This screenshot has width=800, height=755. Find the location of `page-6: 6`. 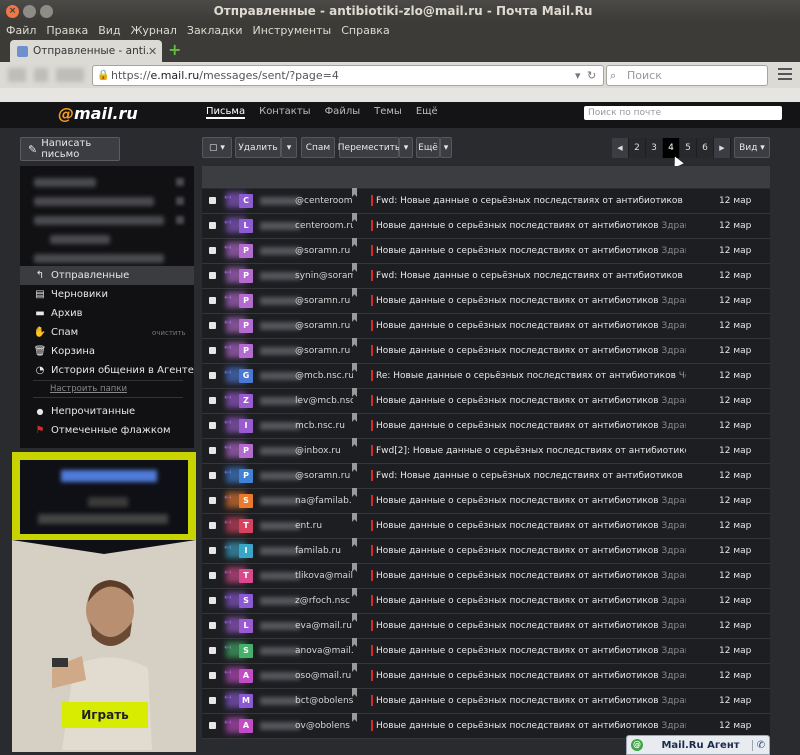

page-6: 6 is located at coordinates (705, 148).